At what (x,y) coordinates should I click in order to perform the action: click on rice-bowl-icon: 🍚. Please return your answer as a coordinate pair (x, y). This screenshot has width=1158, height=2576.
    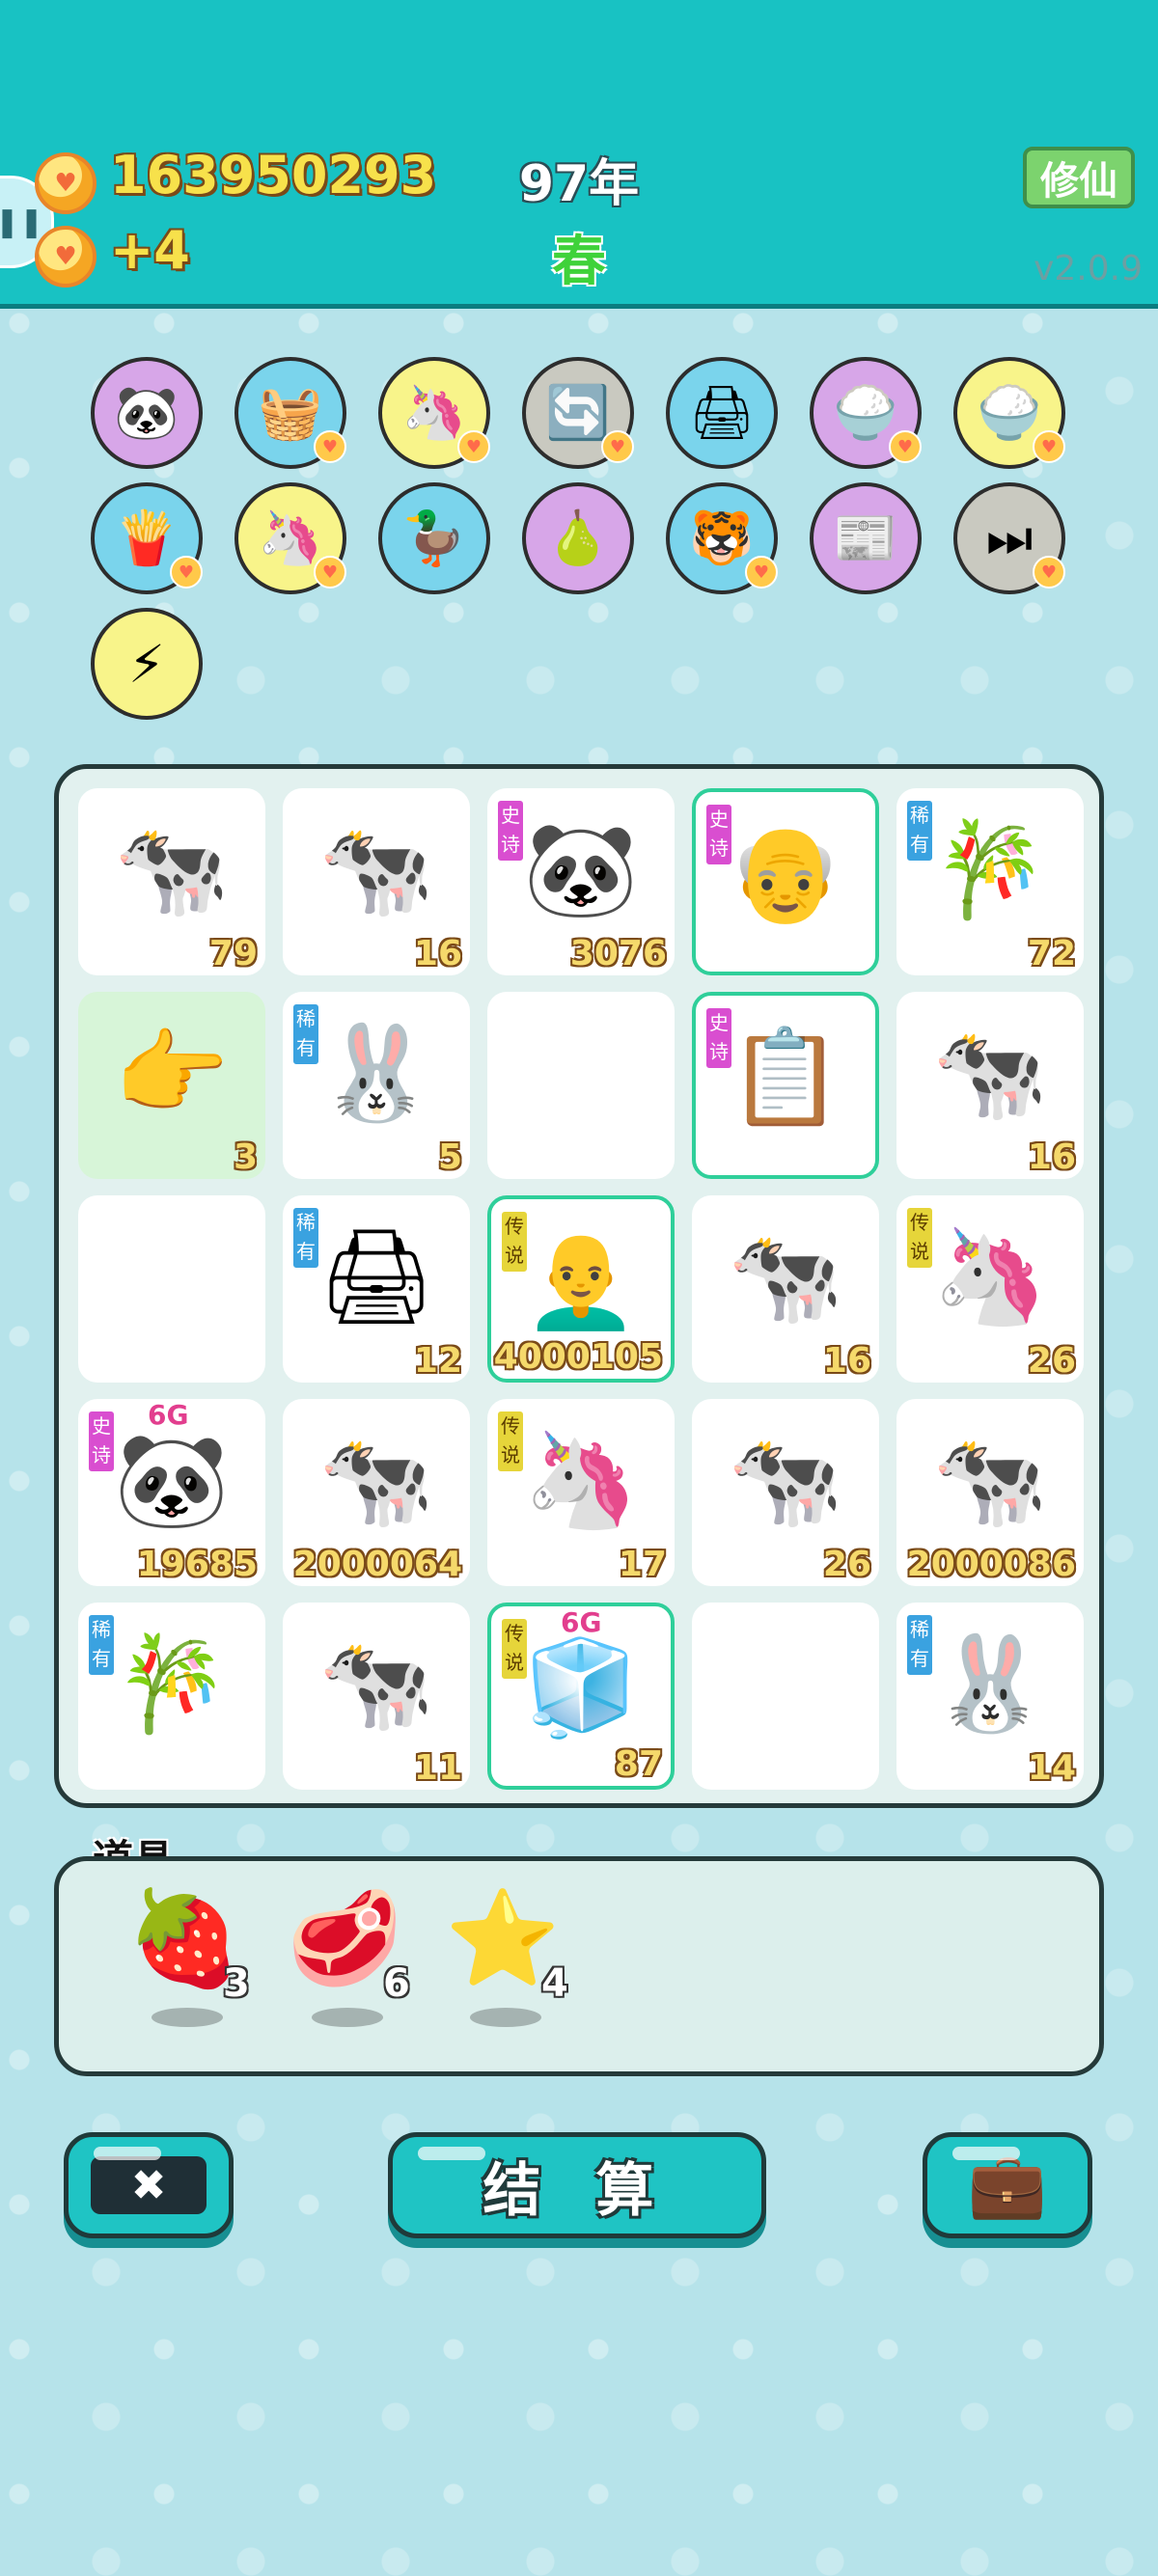
    Looking at the image, I should click on (865, 413).